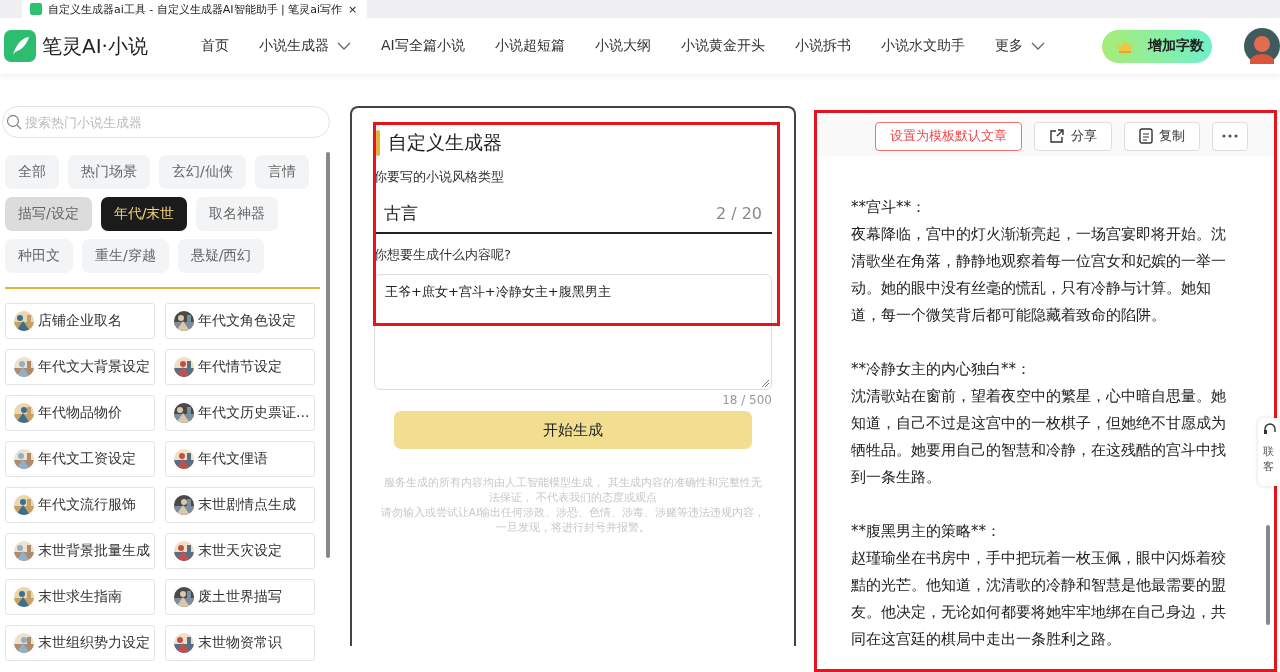  I want to click on browser-tab: 自定义生成器ai工具 - 自定义生成器AI智能助手 | 笔灵ai写作 ×, so click(194, 9).